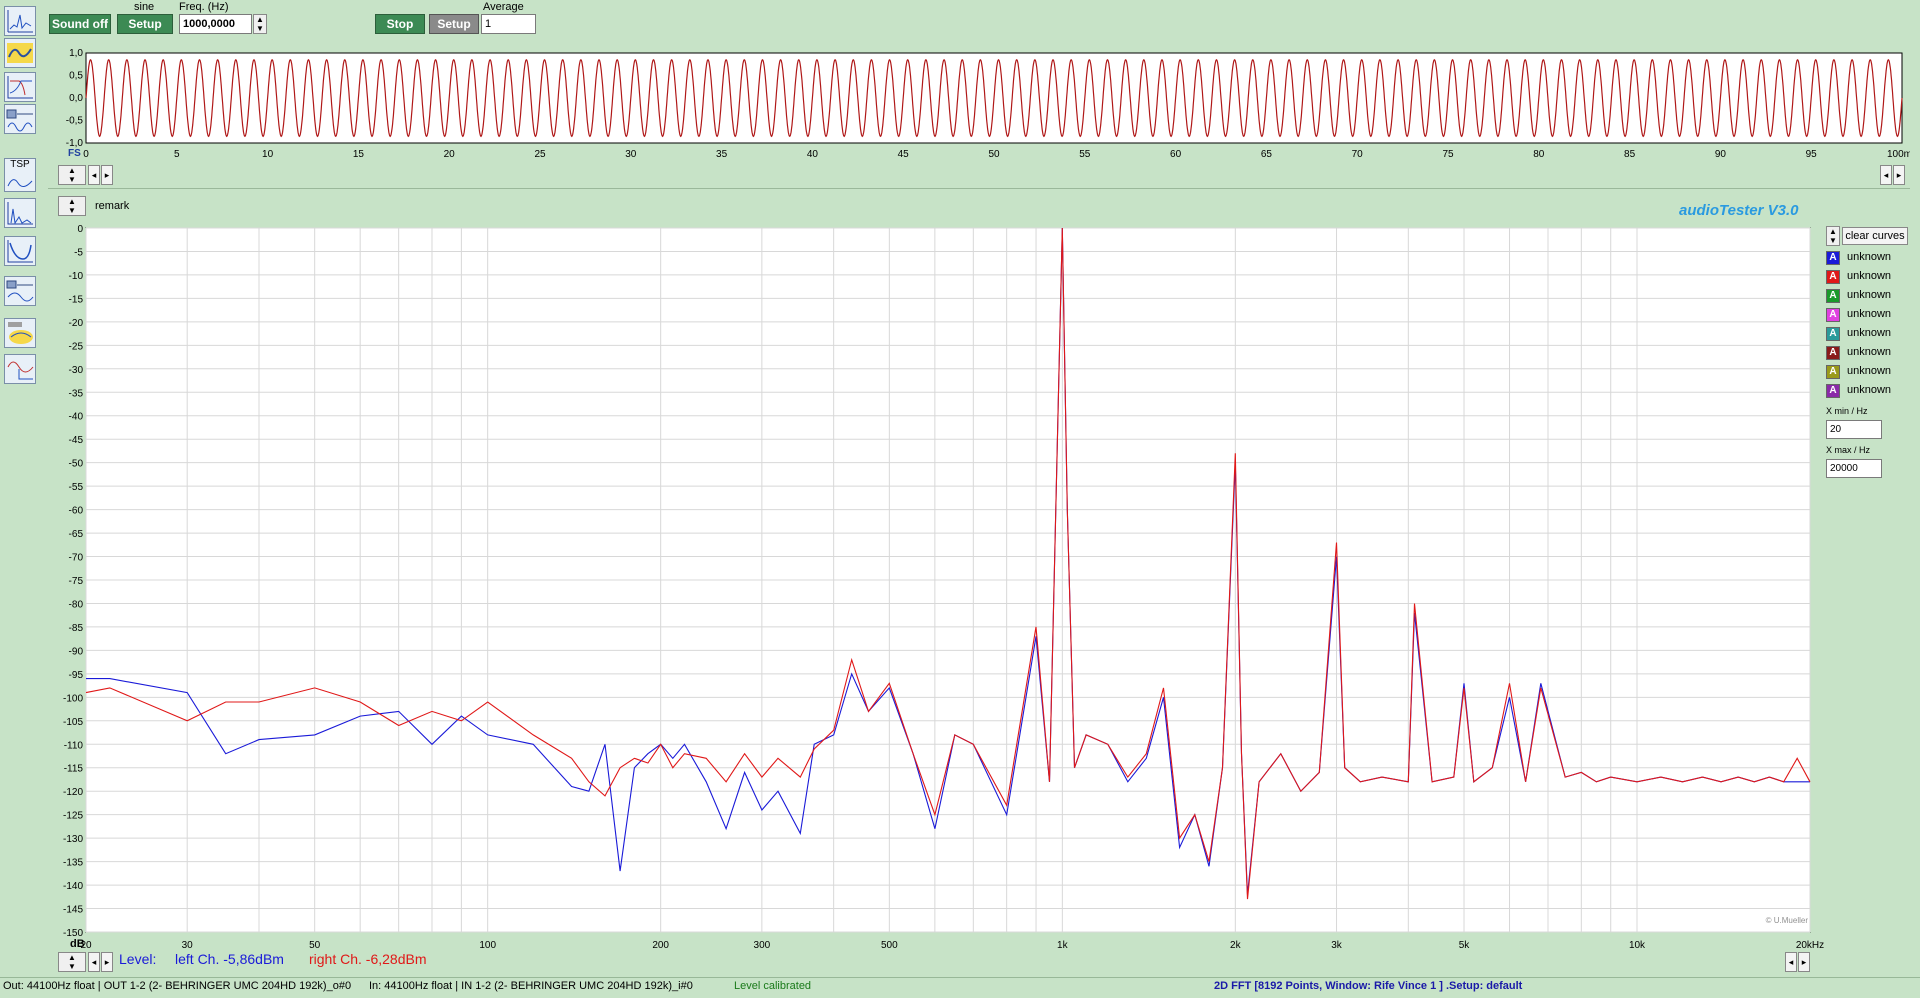  I want to click on scope-right-arrow: ▸, so click(107, 175).